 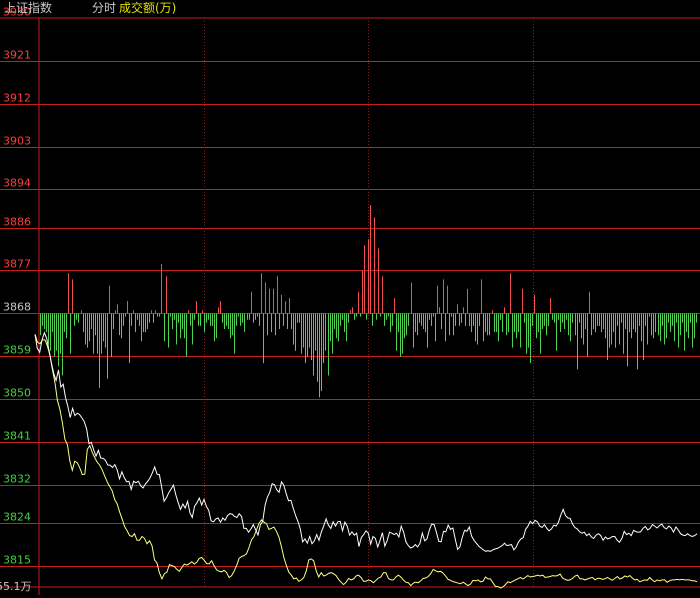 I want to click on y-tick-label: 3886, so click(x=17, y=222).